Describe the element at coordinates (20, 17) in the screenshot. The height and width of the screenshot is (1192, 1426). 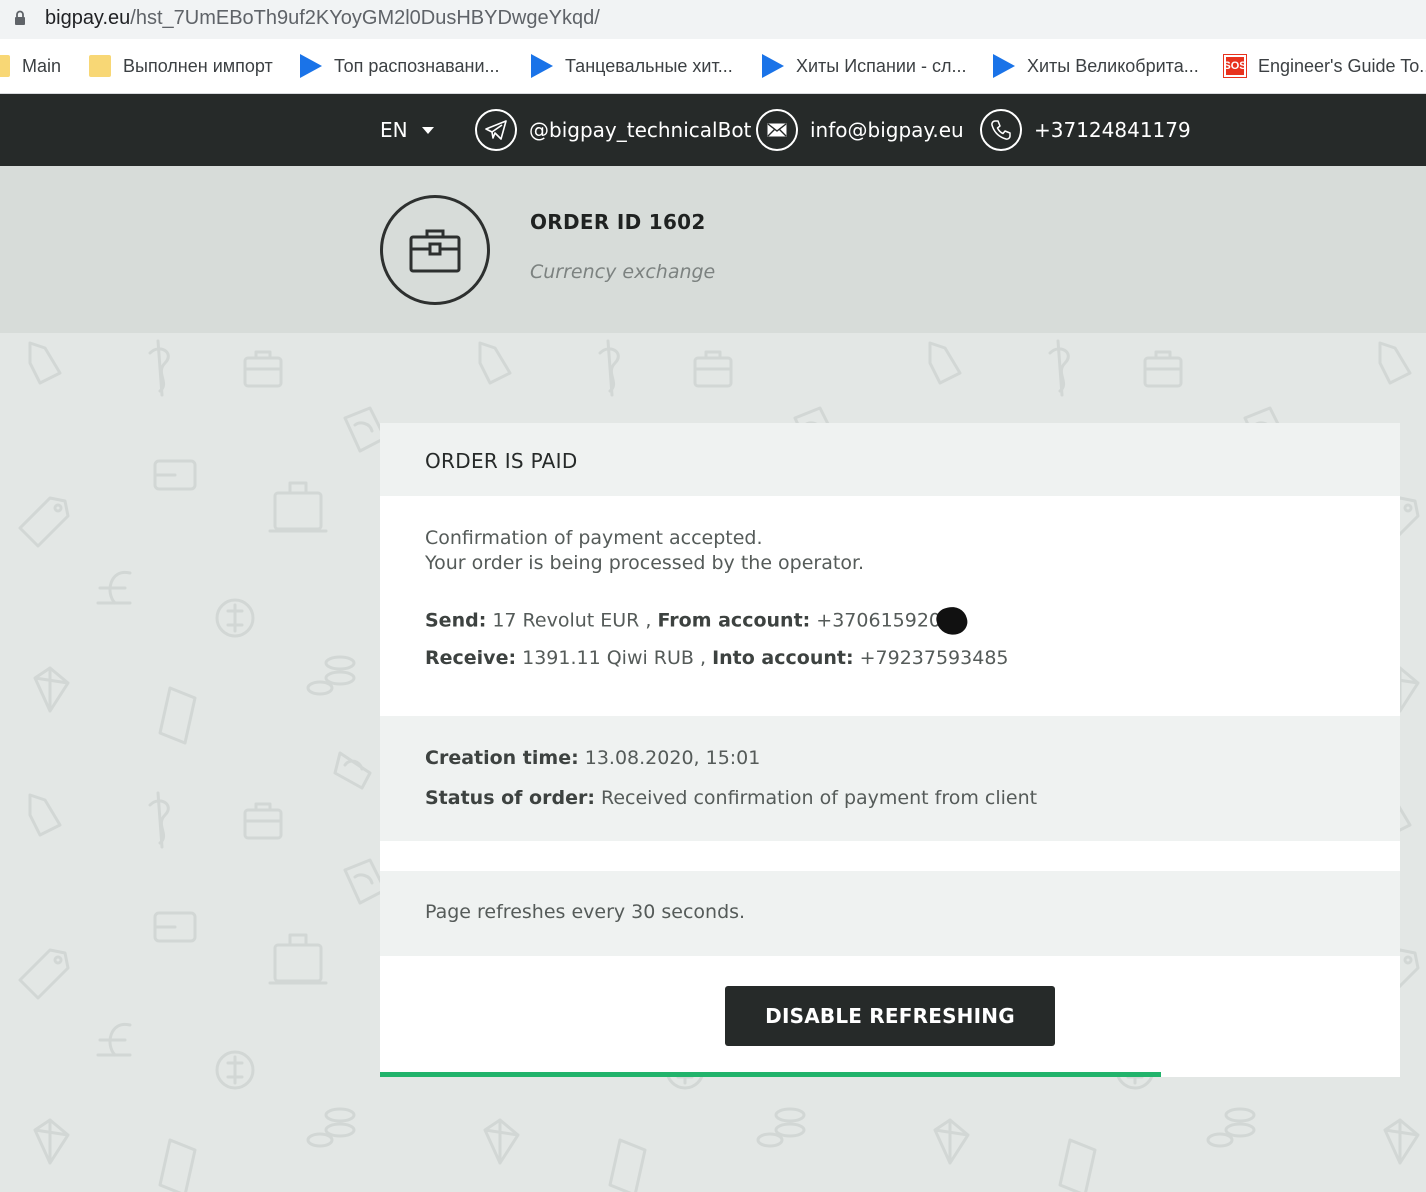
I see `lock-icon` at that location.